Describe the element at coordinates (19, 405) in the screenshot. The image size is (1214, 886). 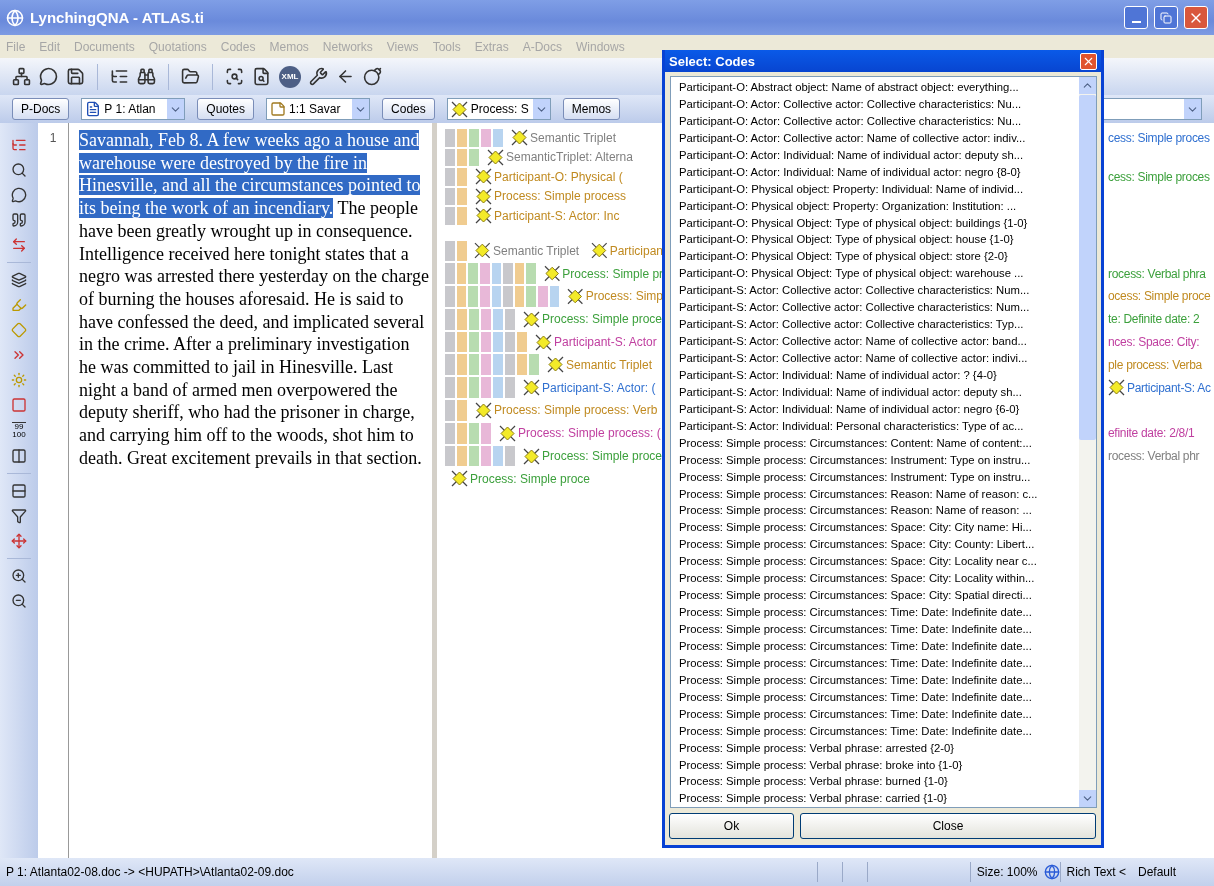
I see `square-icon` at that location.